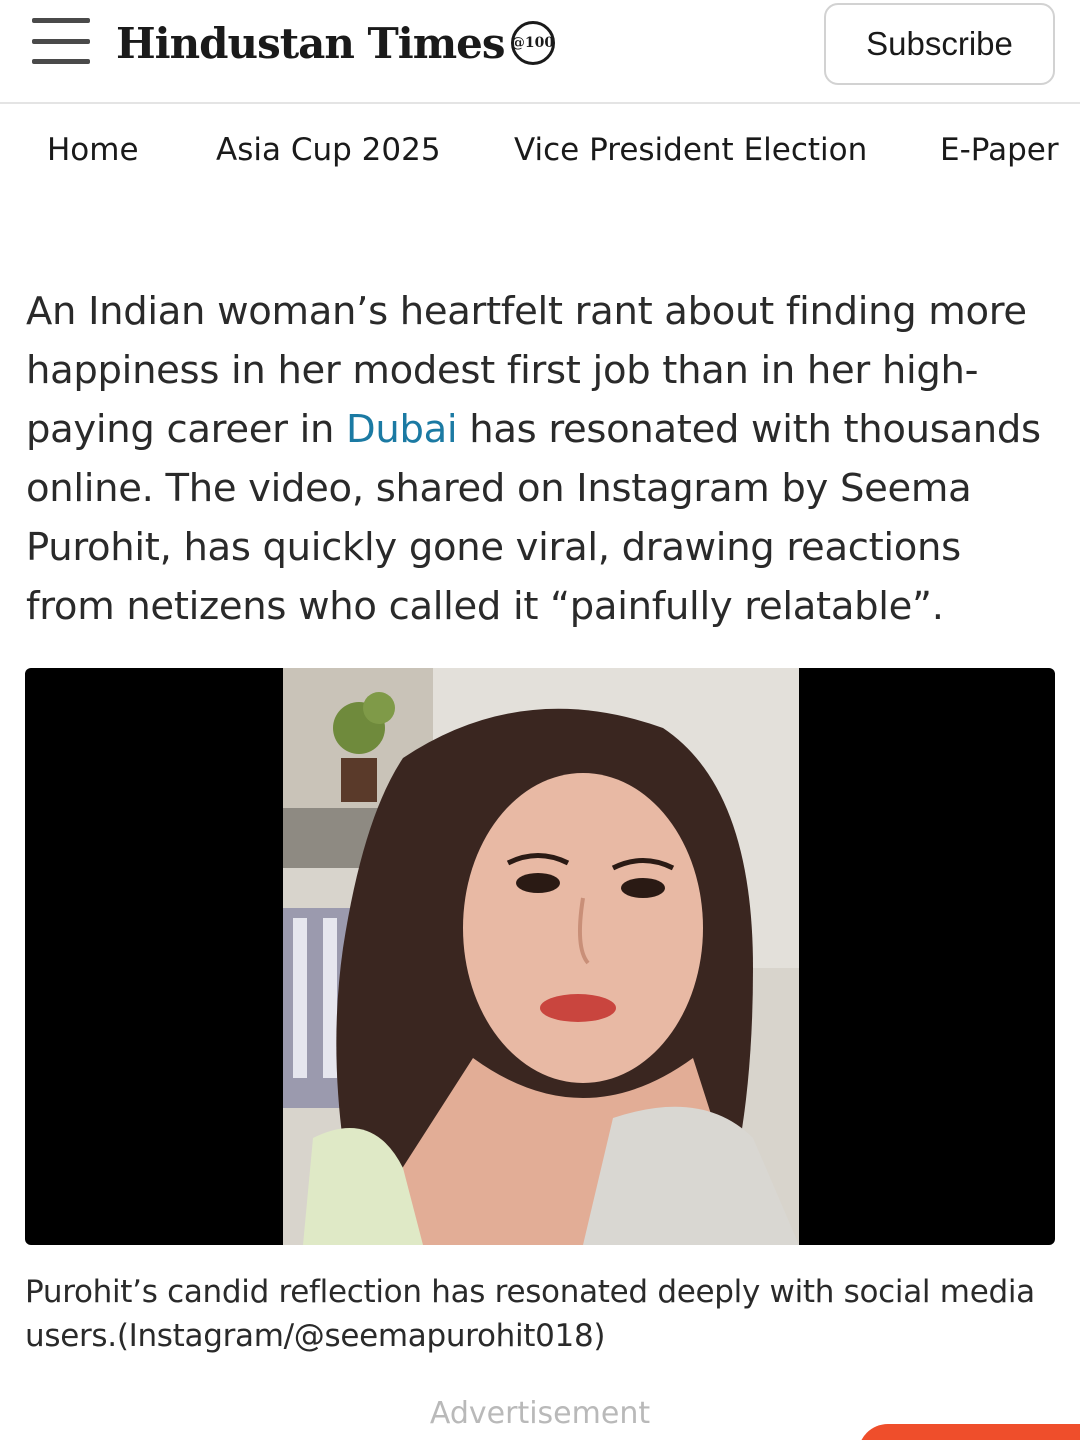  What do you see at coordinates (61, 41) in the screenshot?
I see `hamburger-menu-icon` at bounding box center [61, 41].